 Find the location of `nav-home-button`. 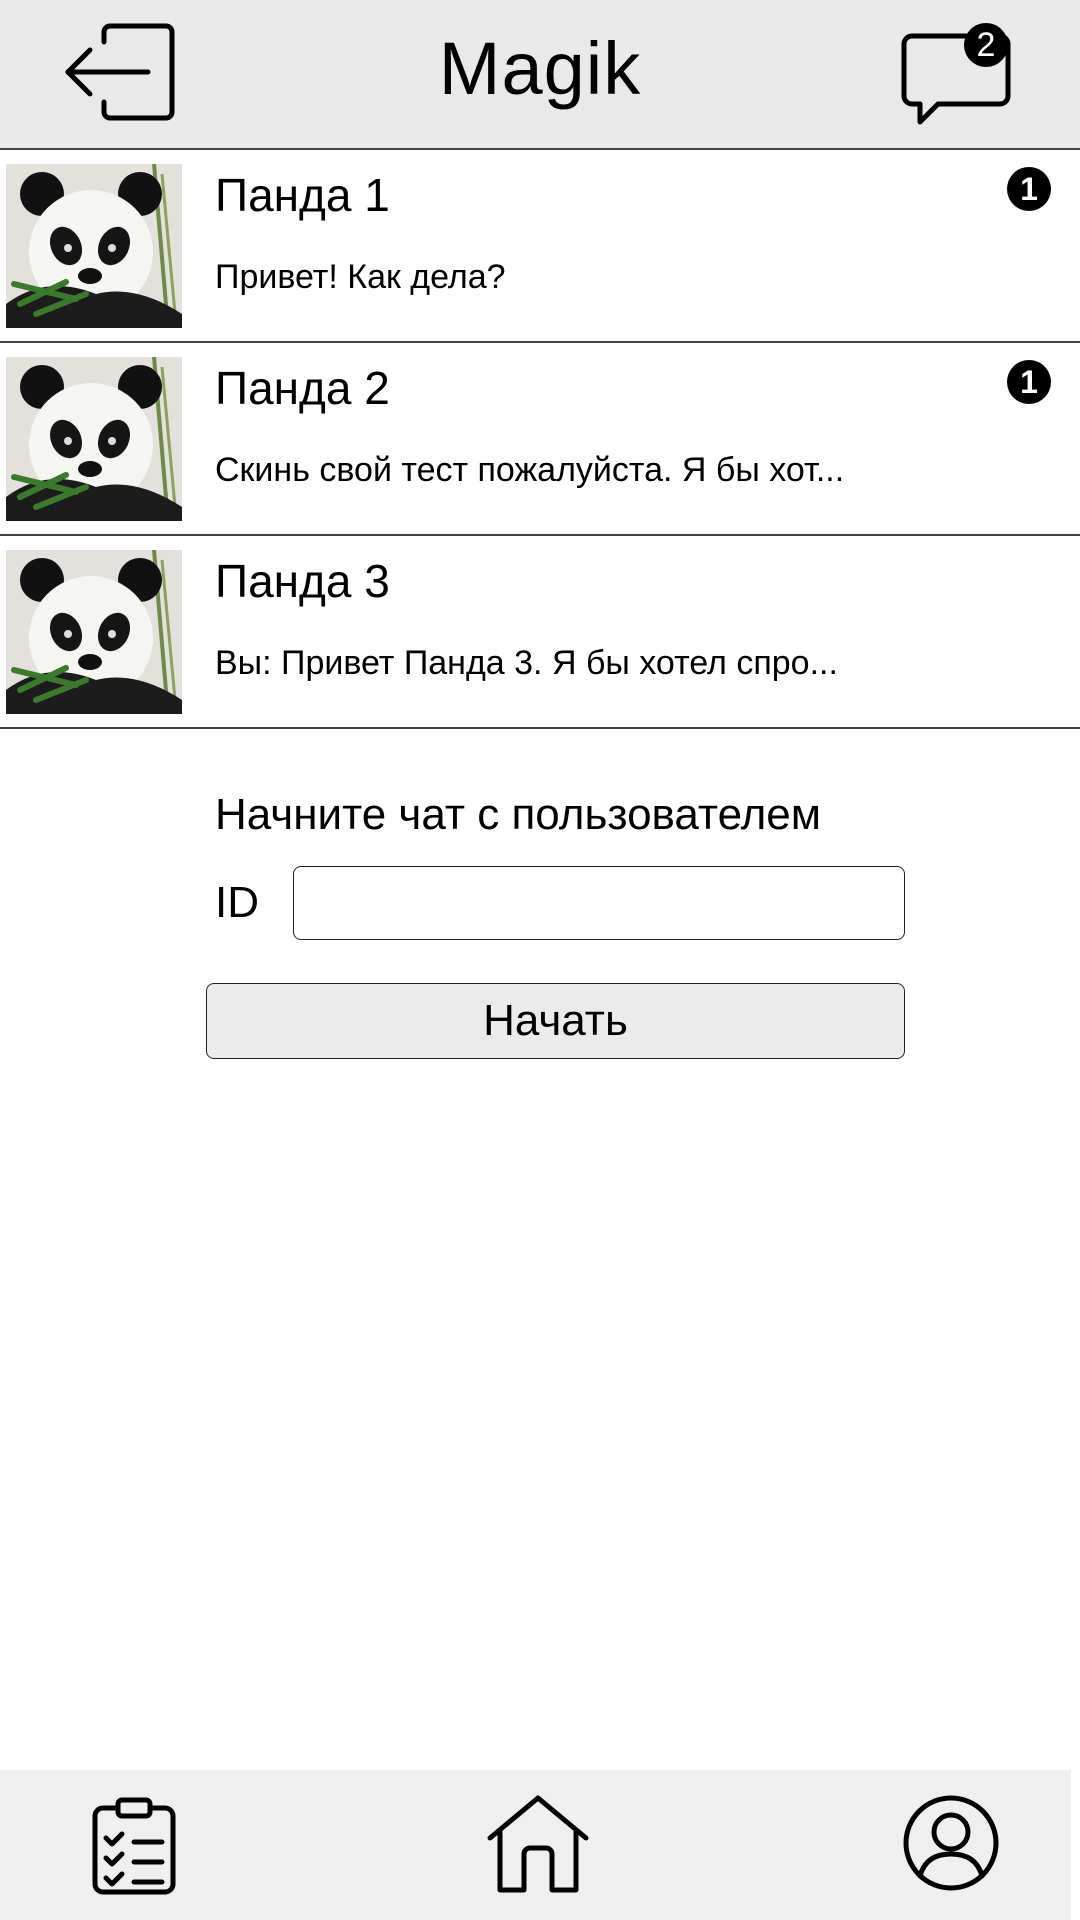

nav-home-button is located at coordinates (538, 1844).